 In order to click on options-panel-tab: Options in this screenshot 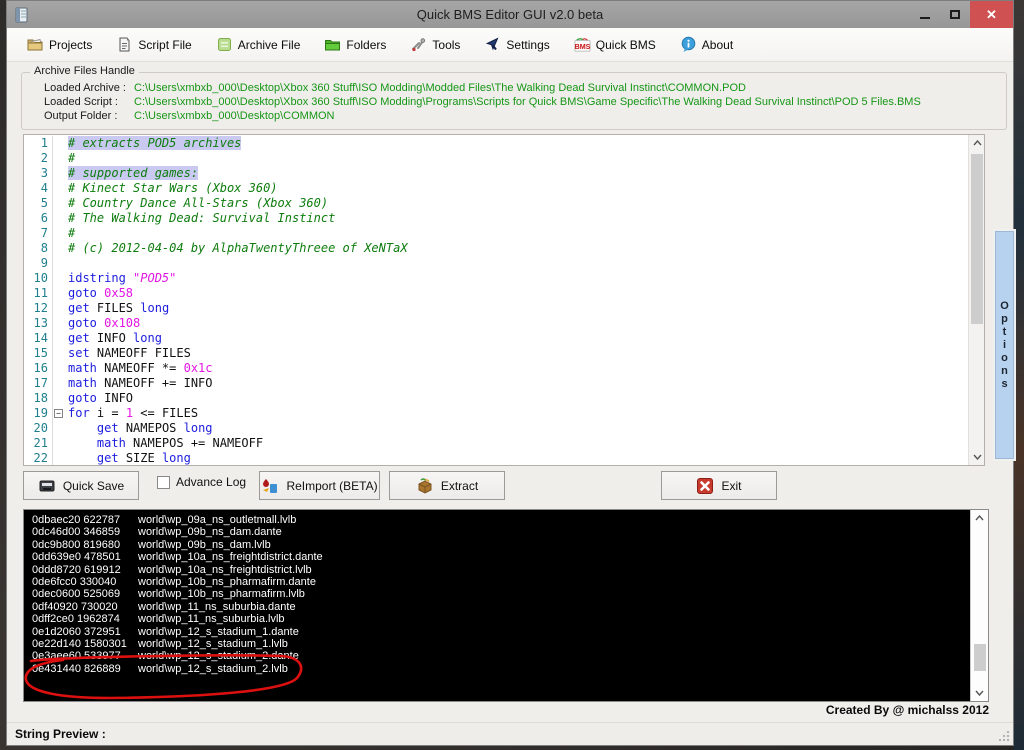, I will do `click(1004, 345)`.